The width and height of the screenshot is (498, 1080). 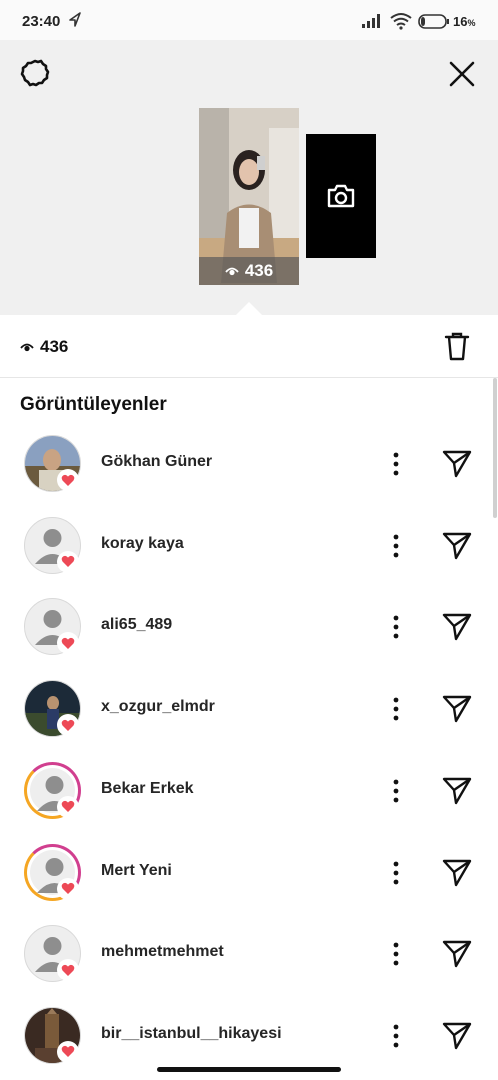 I want to click on viewer-row: koray kaya, so click(x=249, y=548).